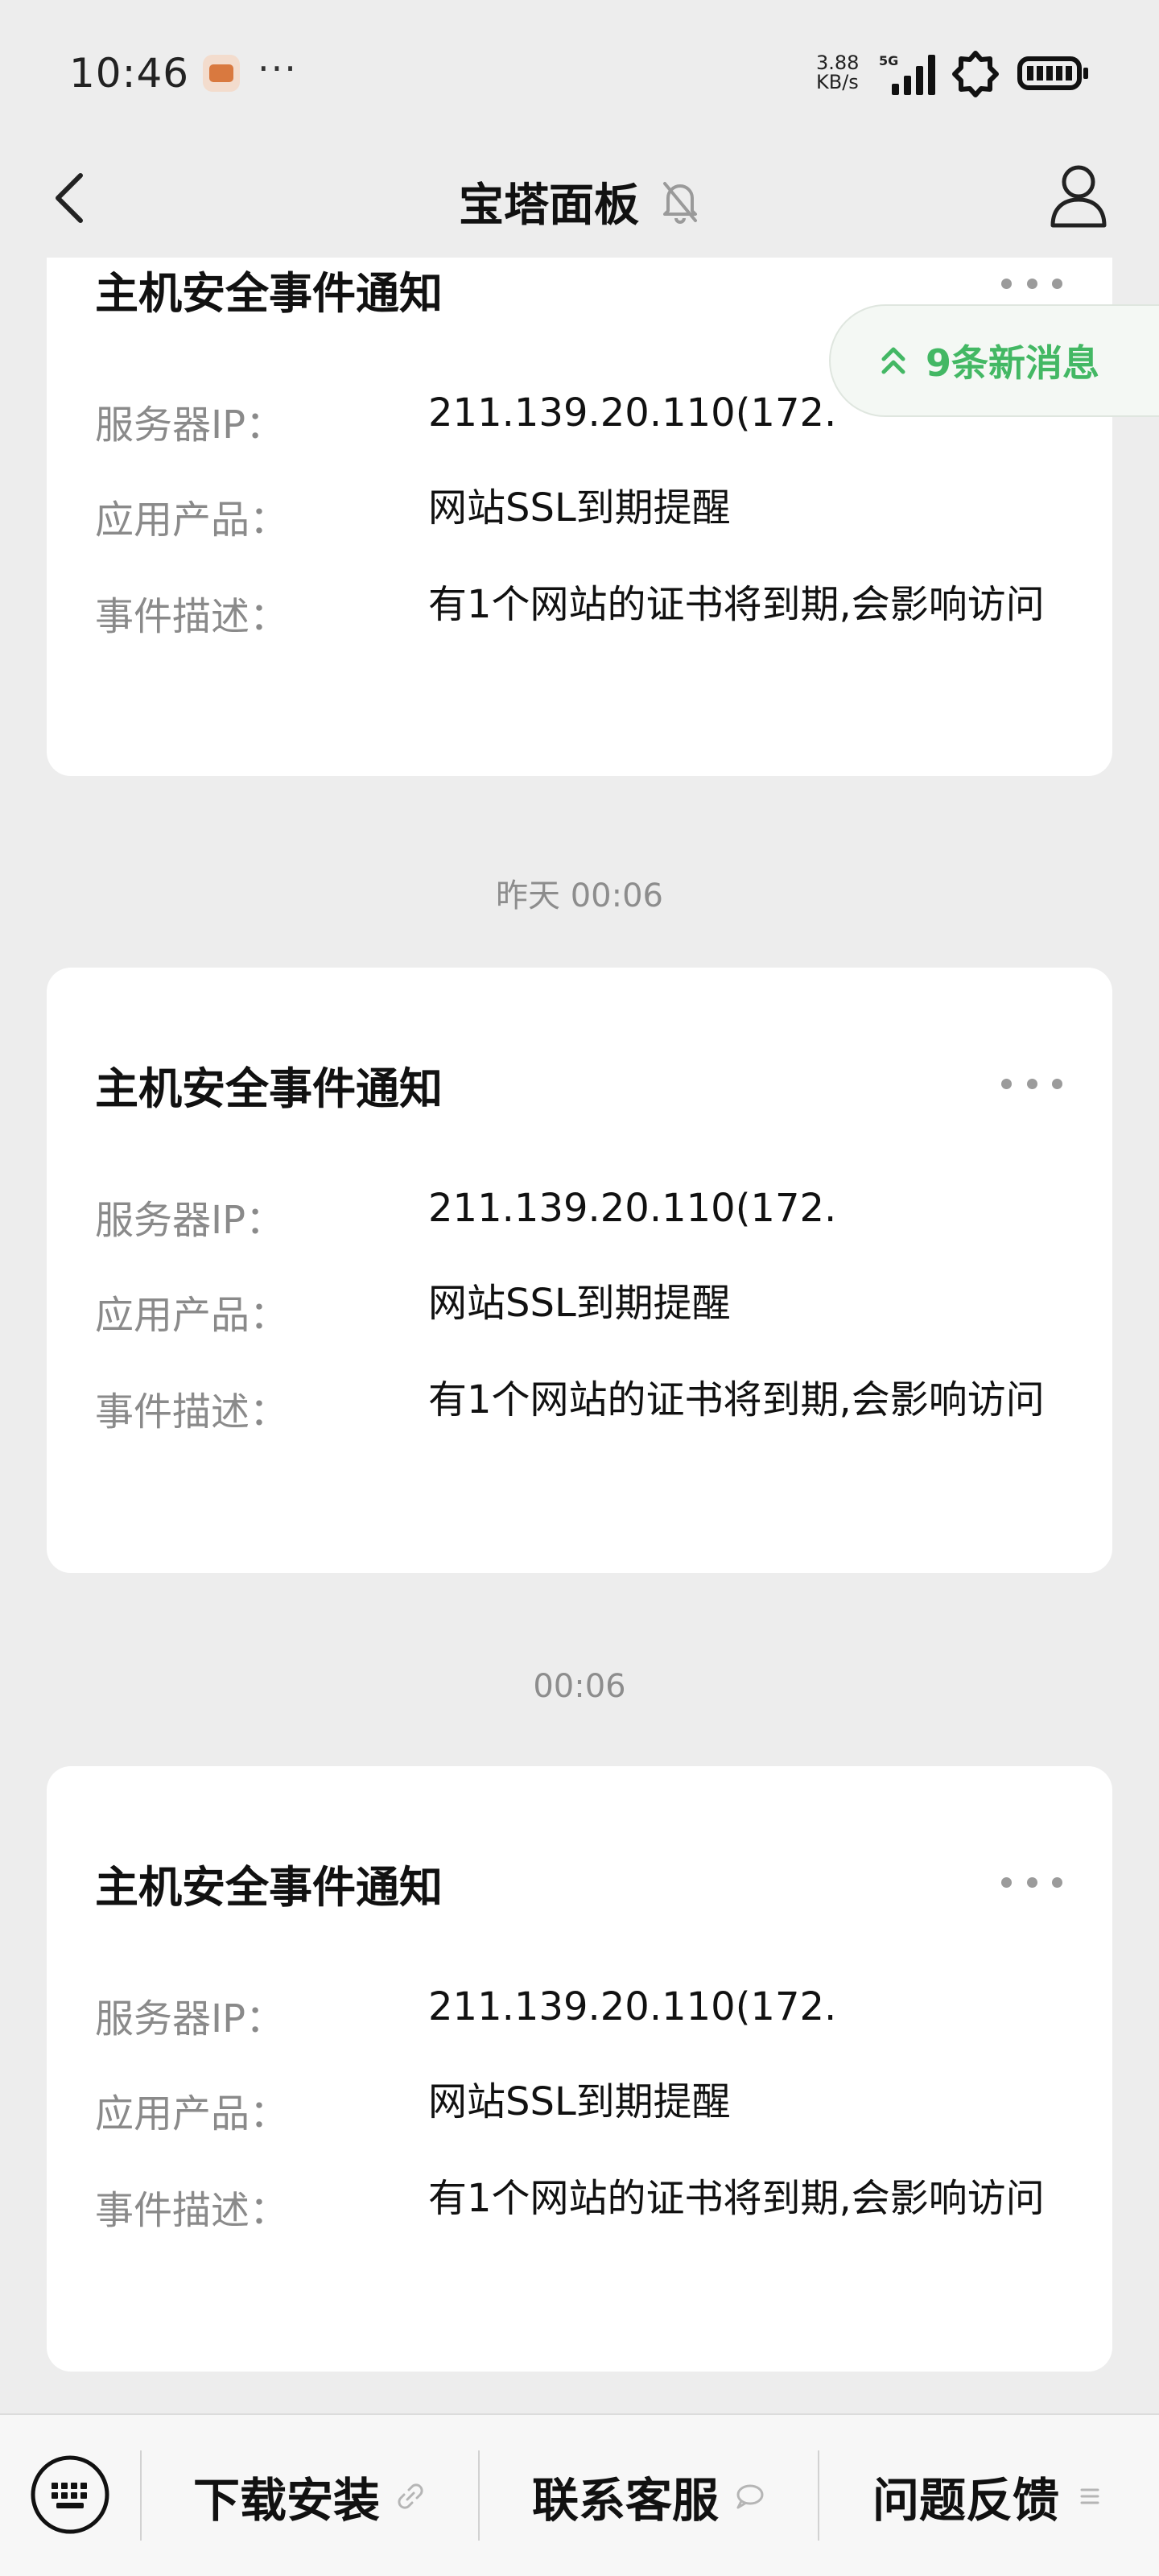  What do you see at coordinates (579, 1687) in the screenshot?
I see `message-timestamp: 00:06` at bounding box center [579, 1687].